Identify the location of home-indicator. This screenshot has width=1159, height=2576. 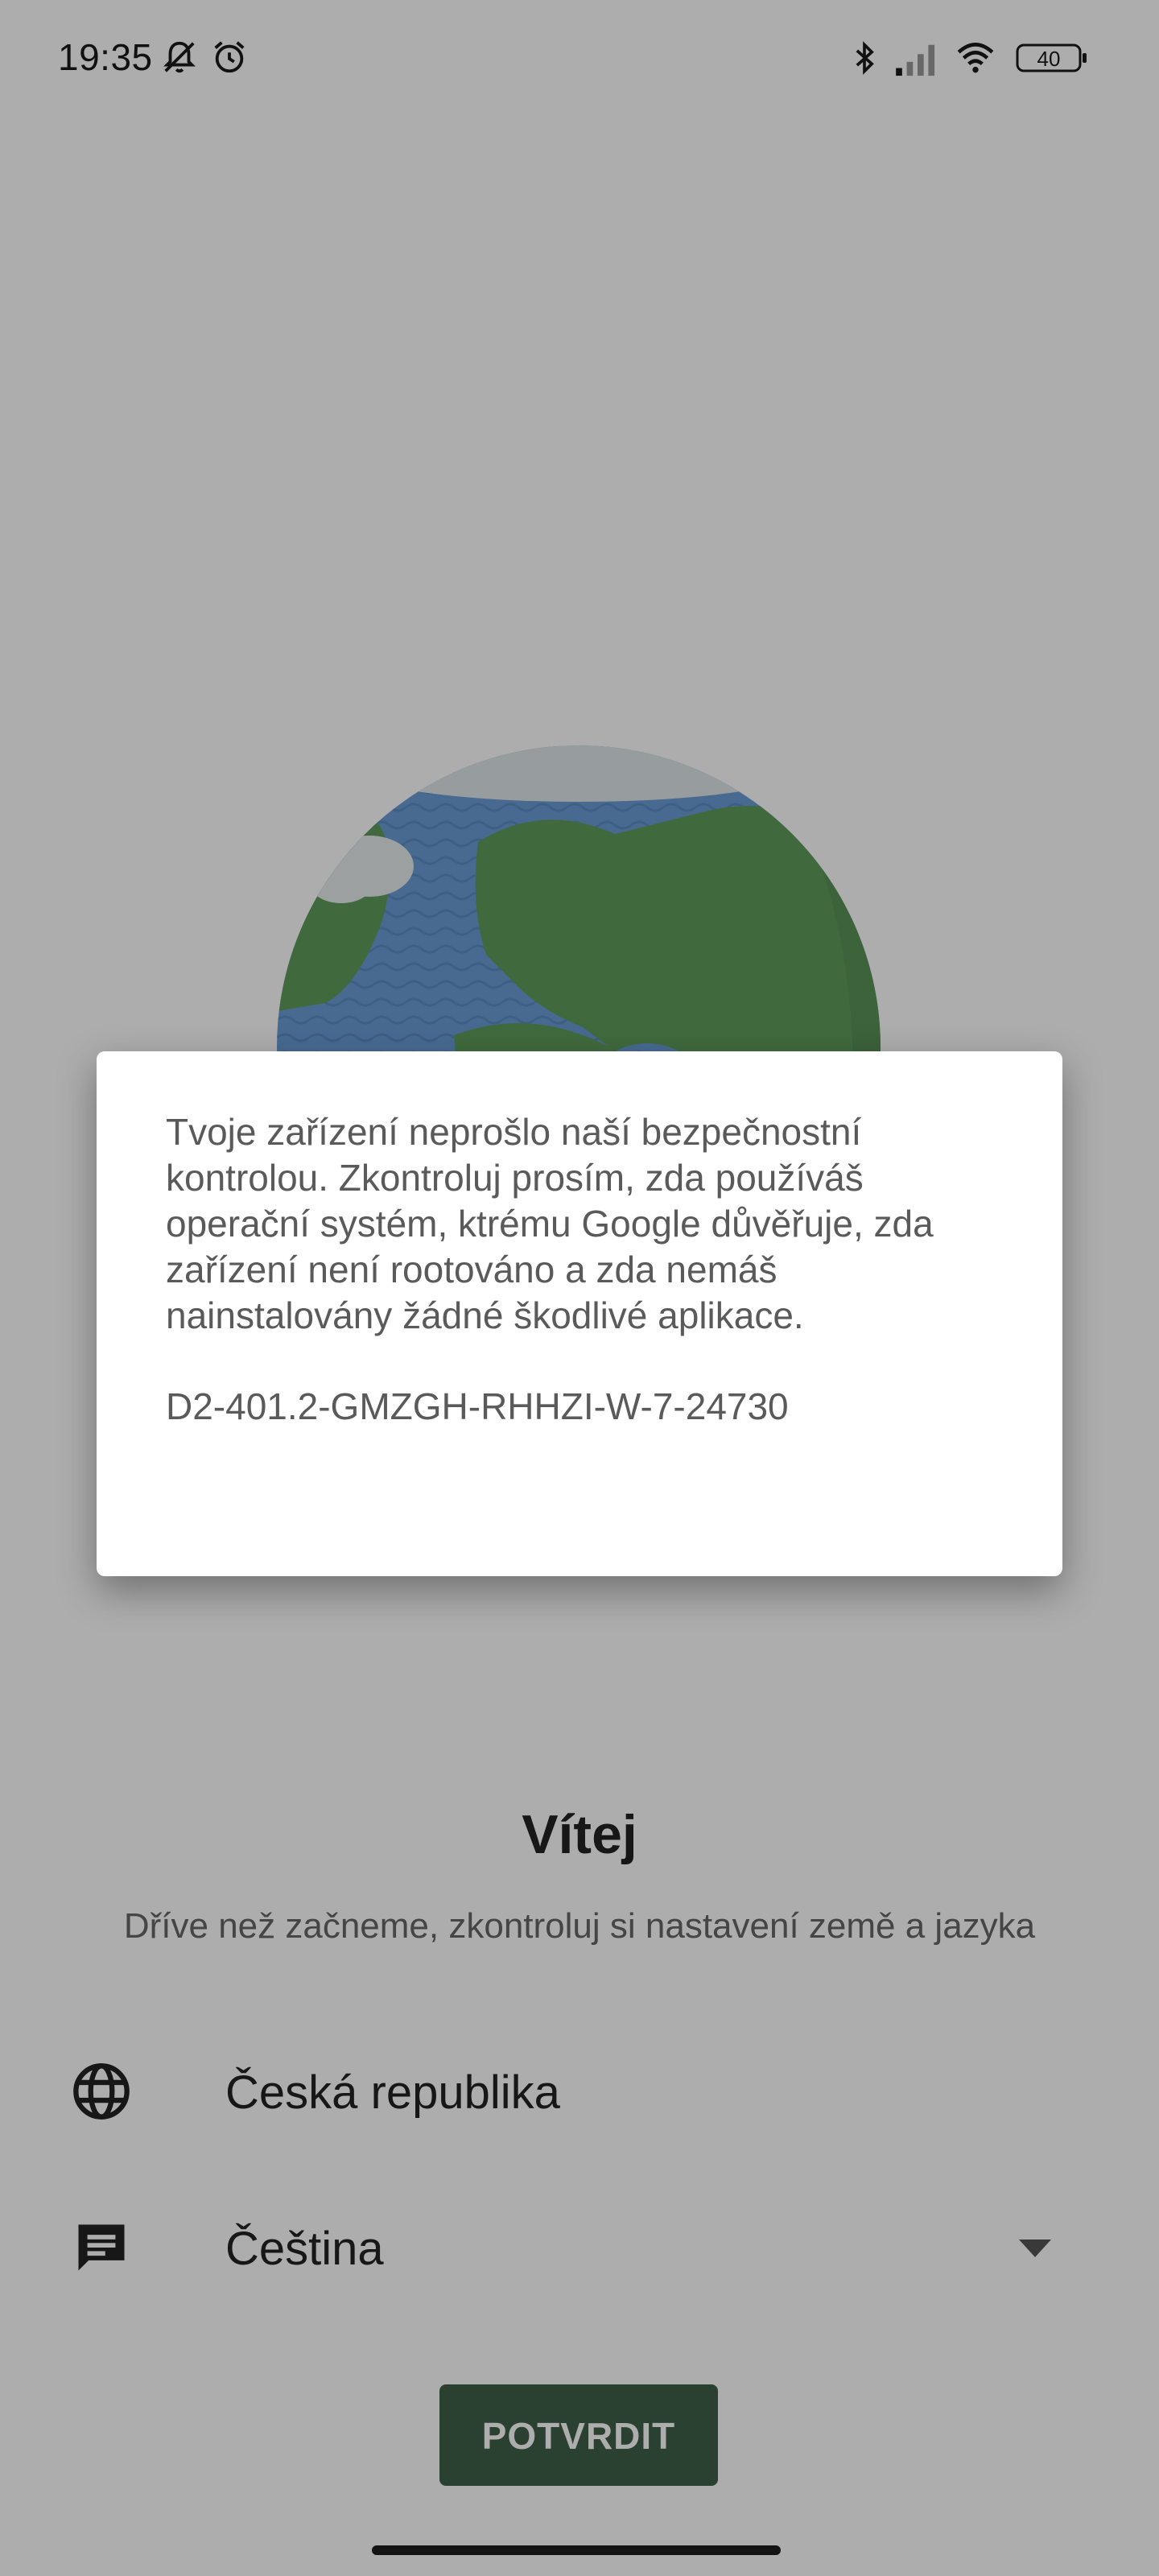
(576, 2550).